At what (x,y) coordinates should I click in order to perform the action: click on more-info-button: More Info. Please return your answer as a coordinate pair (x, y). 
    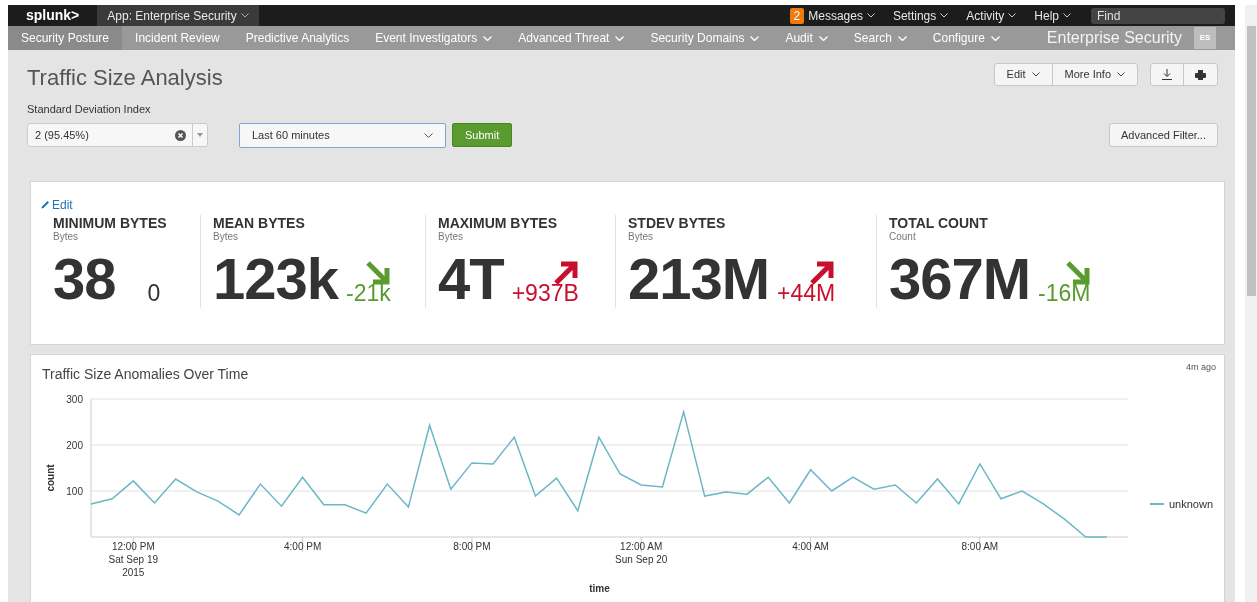
    Looking at the image, I should click on (1094, 74).